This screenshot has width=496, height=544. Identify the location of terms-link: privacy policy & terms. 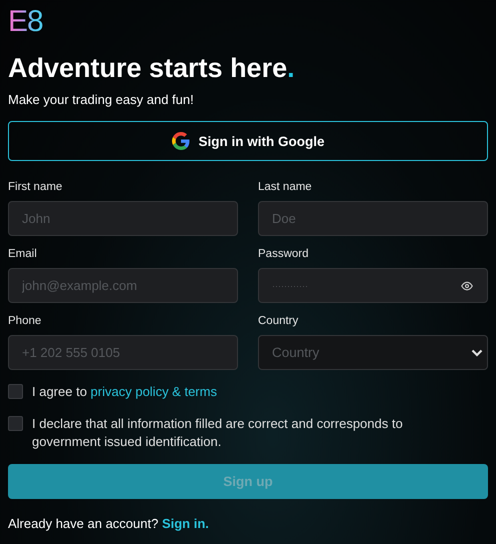
(153, 391).